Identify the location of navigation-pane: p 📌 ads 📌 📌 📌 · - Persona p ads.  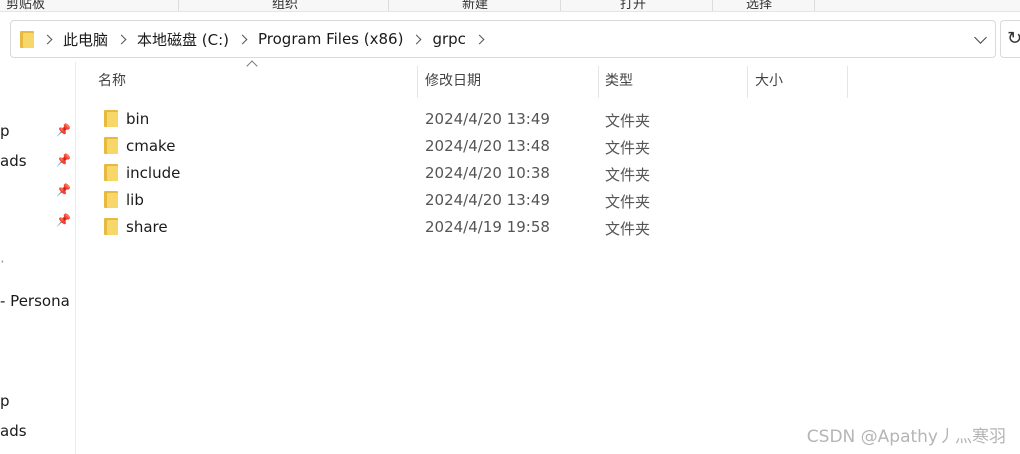
(38, 258).